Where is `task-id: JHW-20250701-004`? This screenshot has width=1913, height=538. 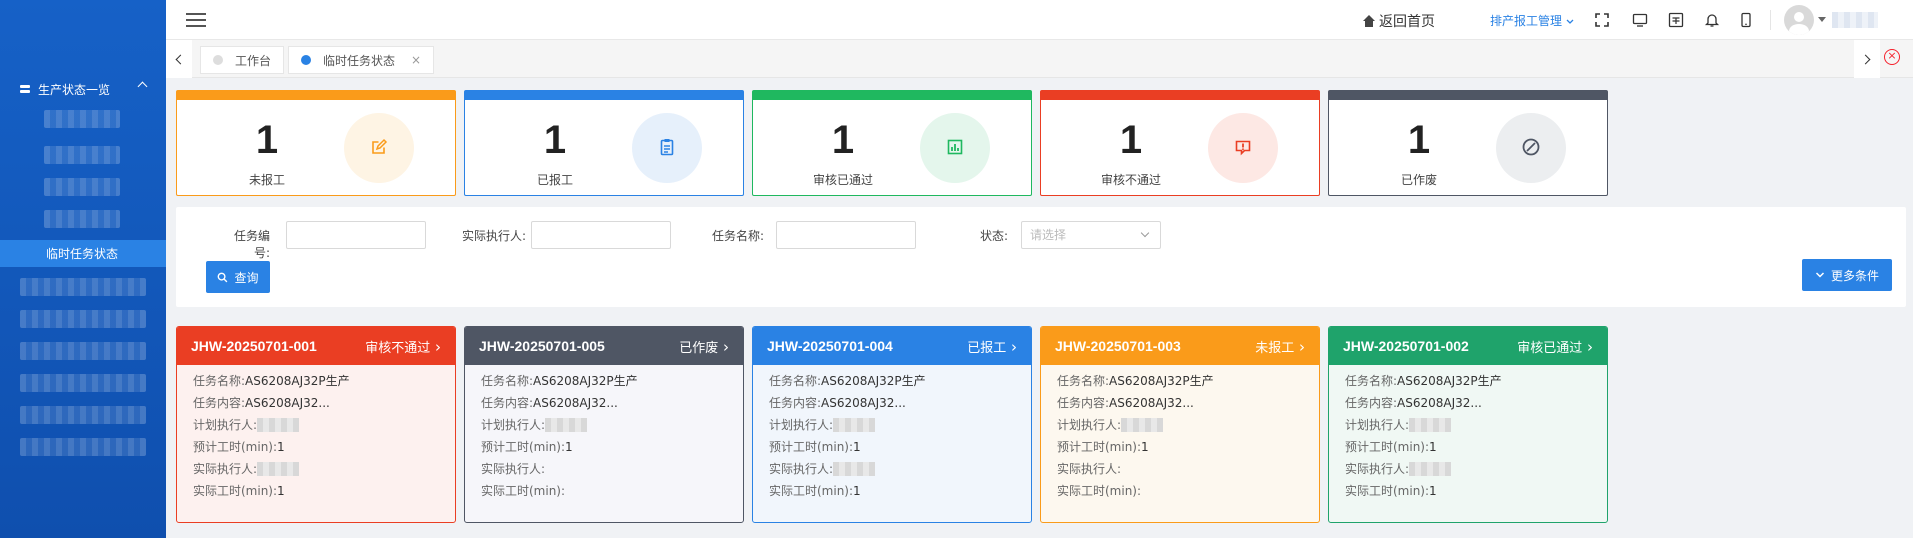 task-id: JHW-20250701-004 is located at coordinates (830, 346).